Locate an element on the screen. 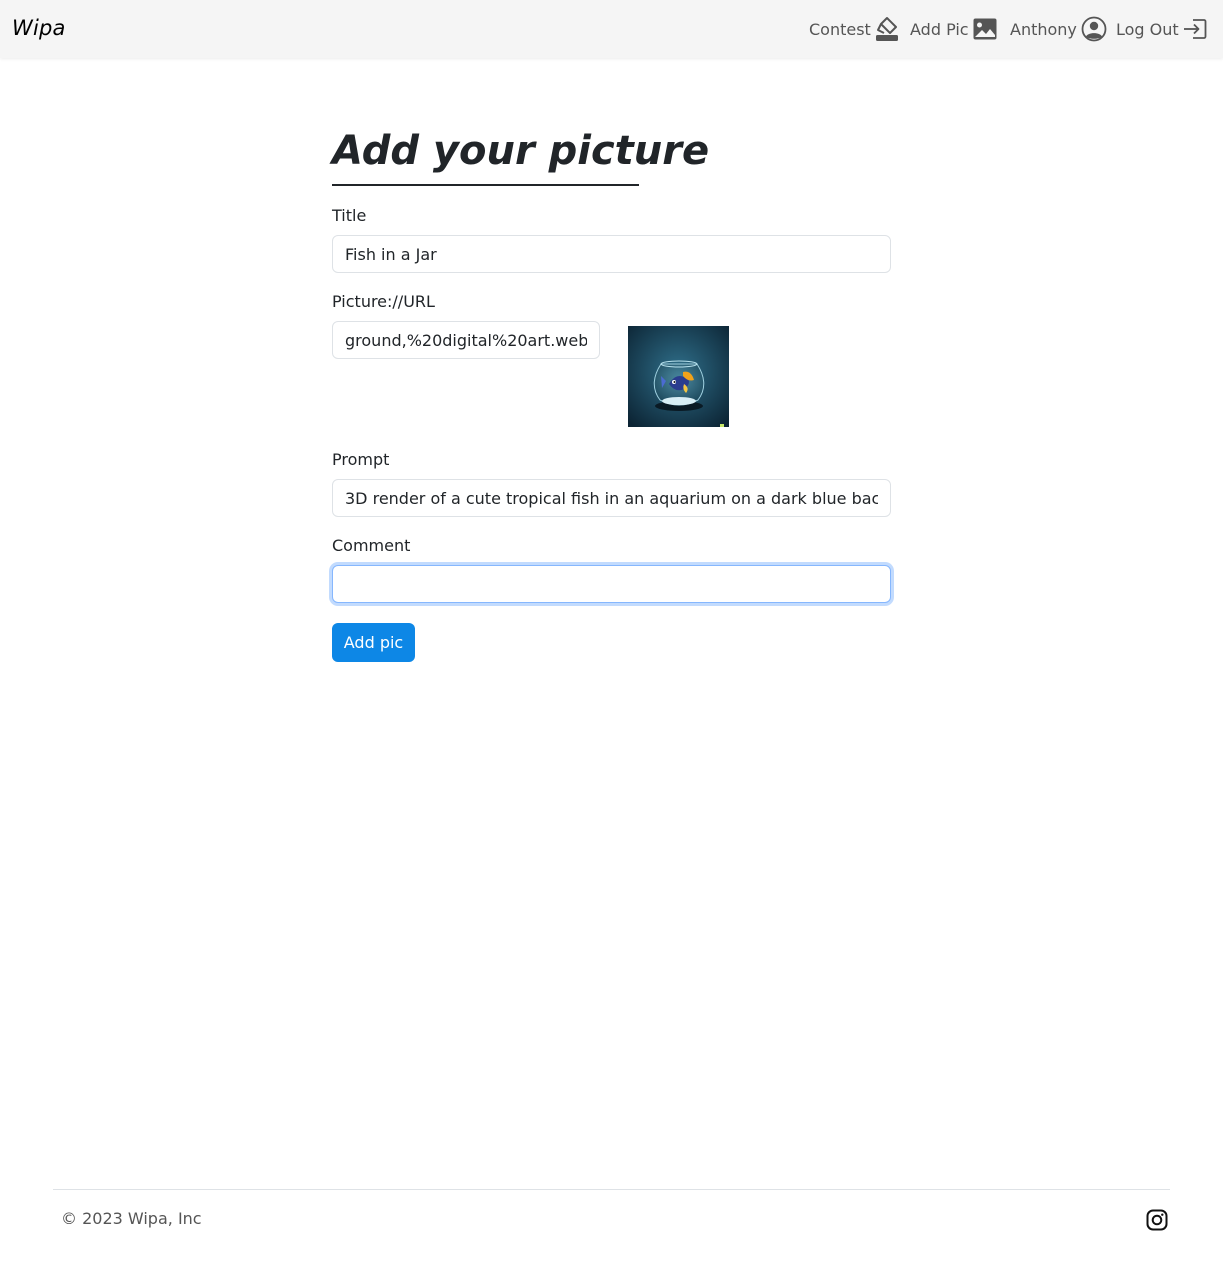 Image resolution: width=1223 pixels, height=1264 pixels. comment-label: Comment is located at coordinates (371, 545).